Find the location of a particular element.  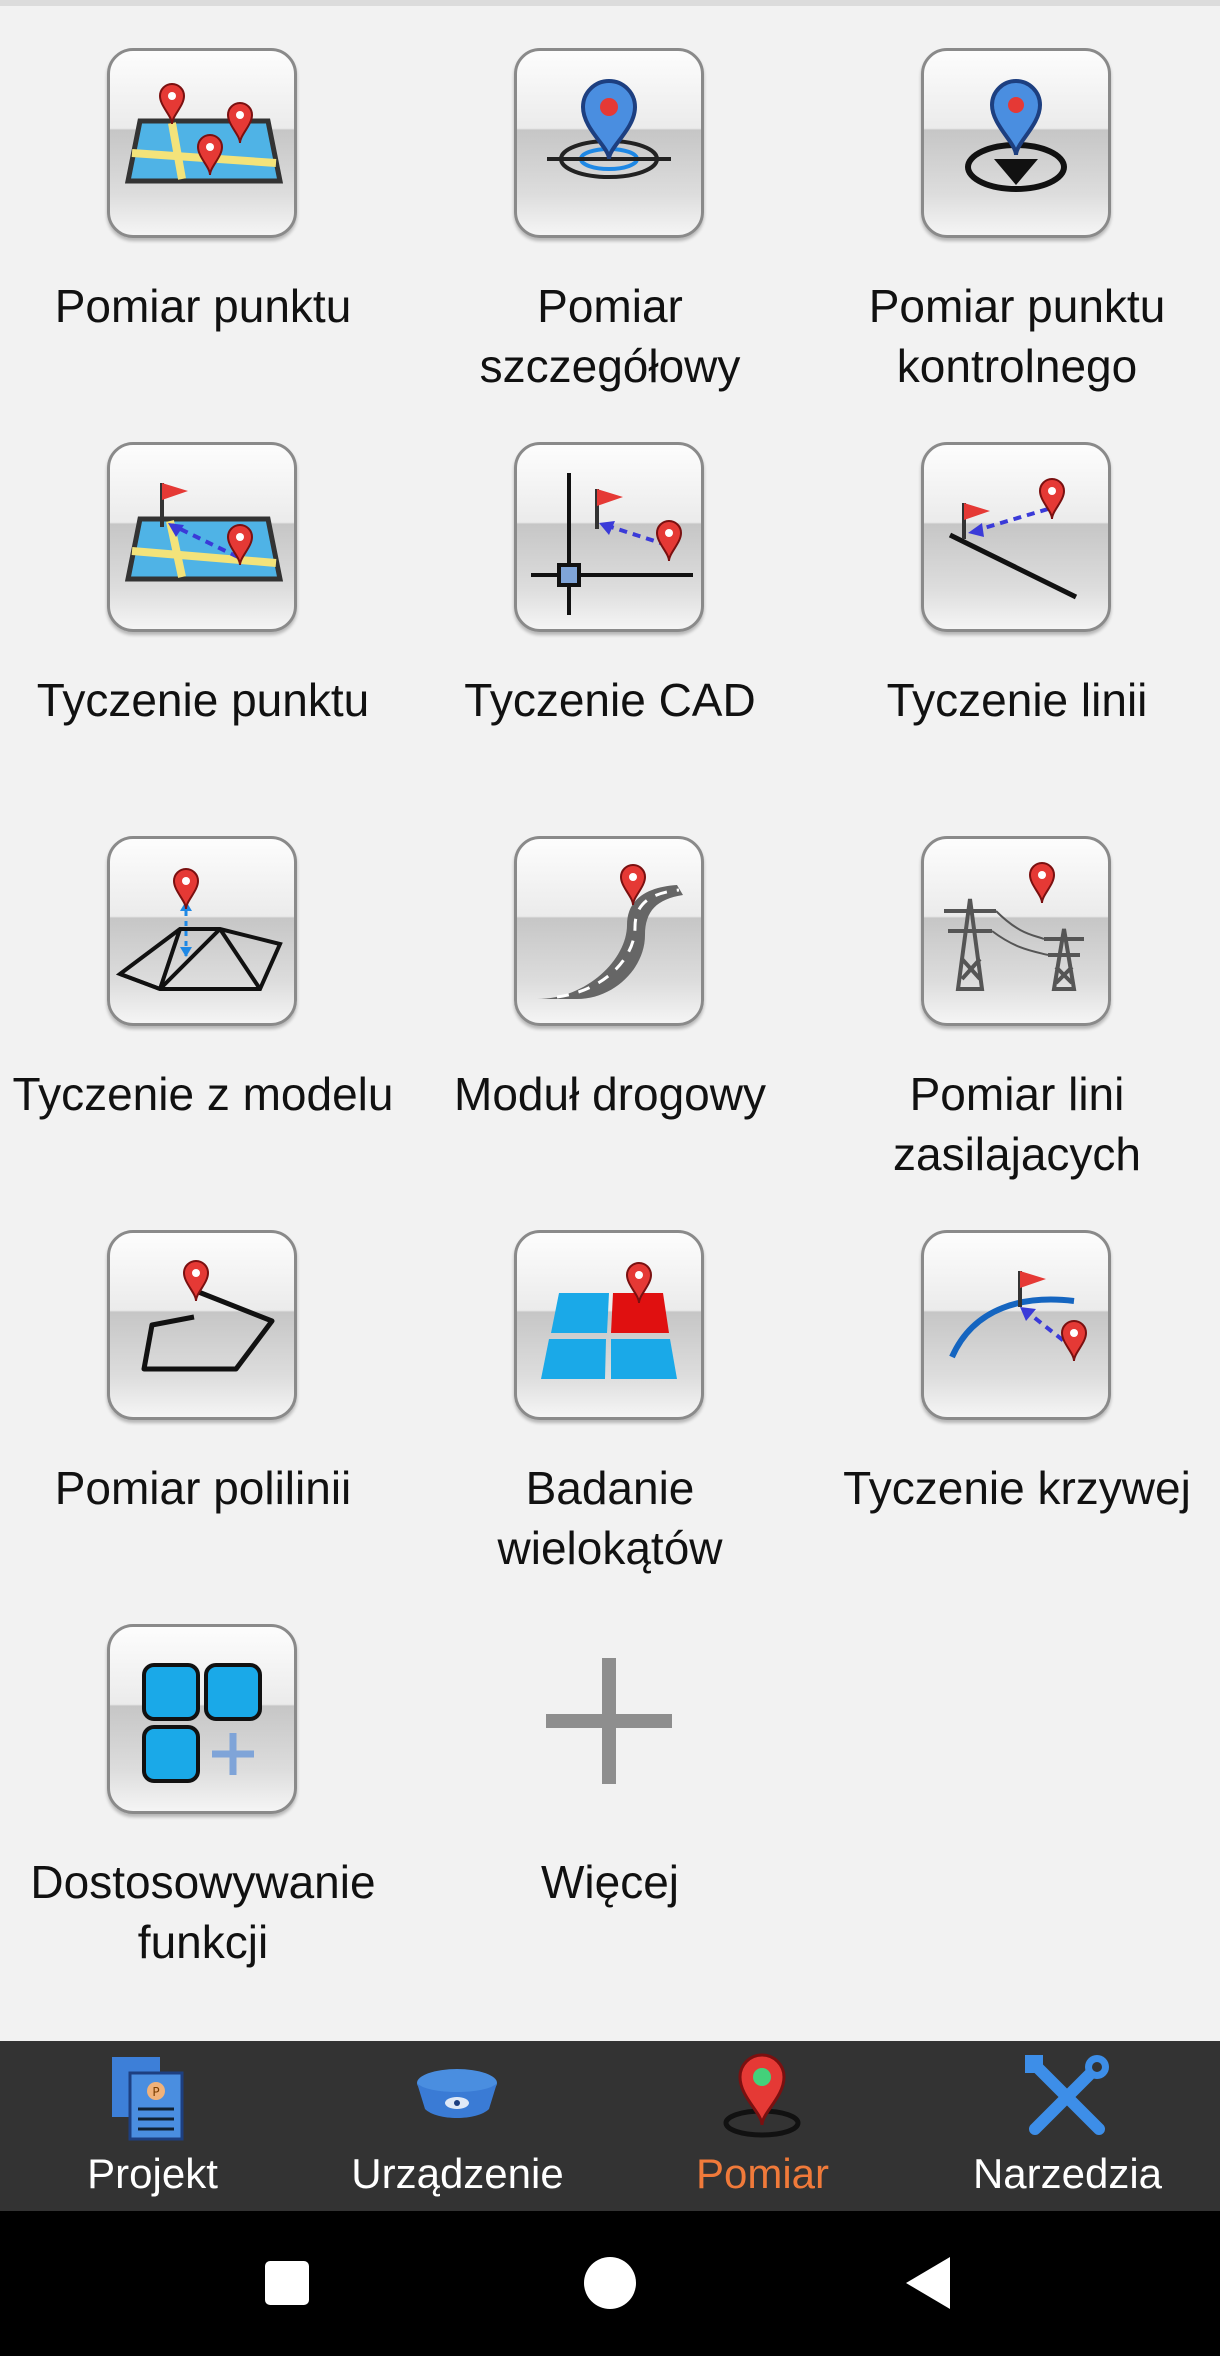

svg-text: P is located at coordinates (155, 2092).